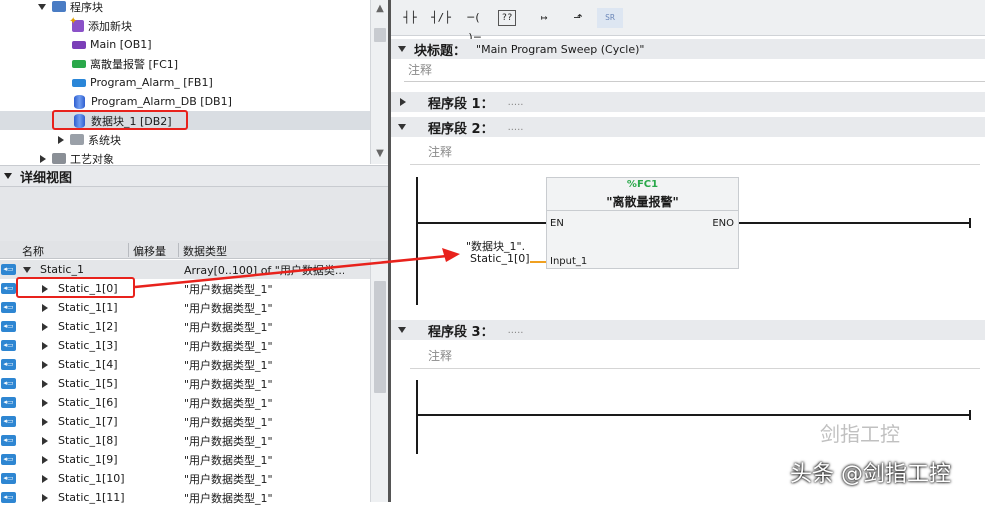  What do you see at coordinates (860, 434) in the screenshot?
I see `watermark-faint: 剑指工控` at bounding box center [860, 434].